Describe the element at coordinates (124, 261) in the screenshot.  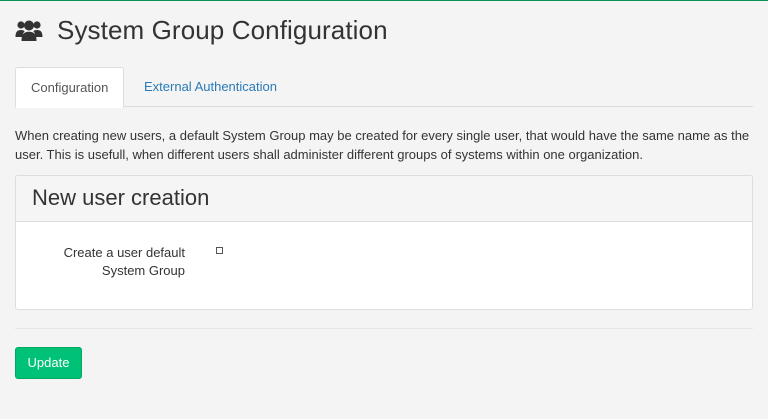
I see `create-default-group-label: Create a user default System Group` at that location.